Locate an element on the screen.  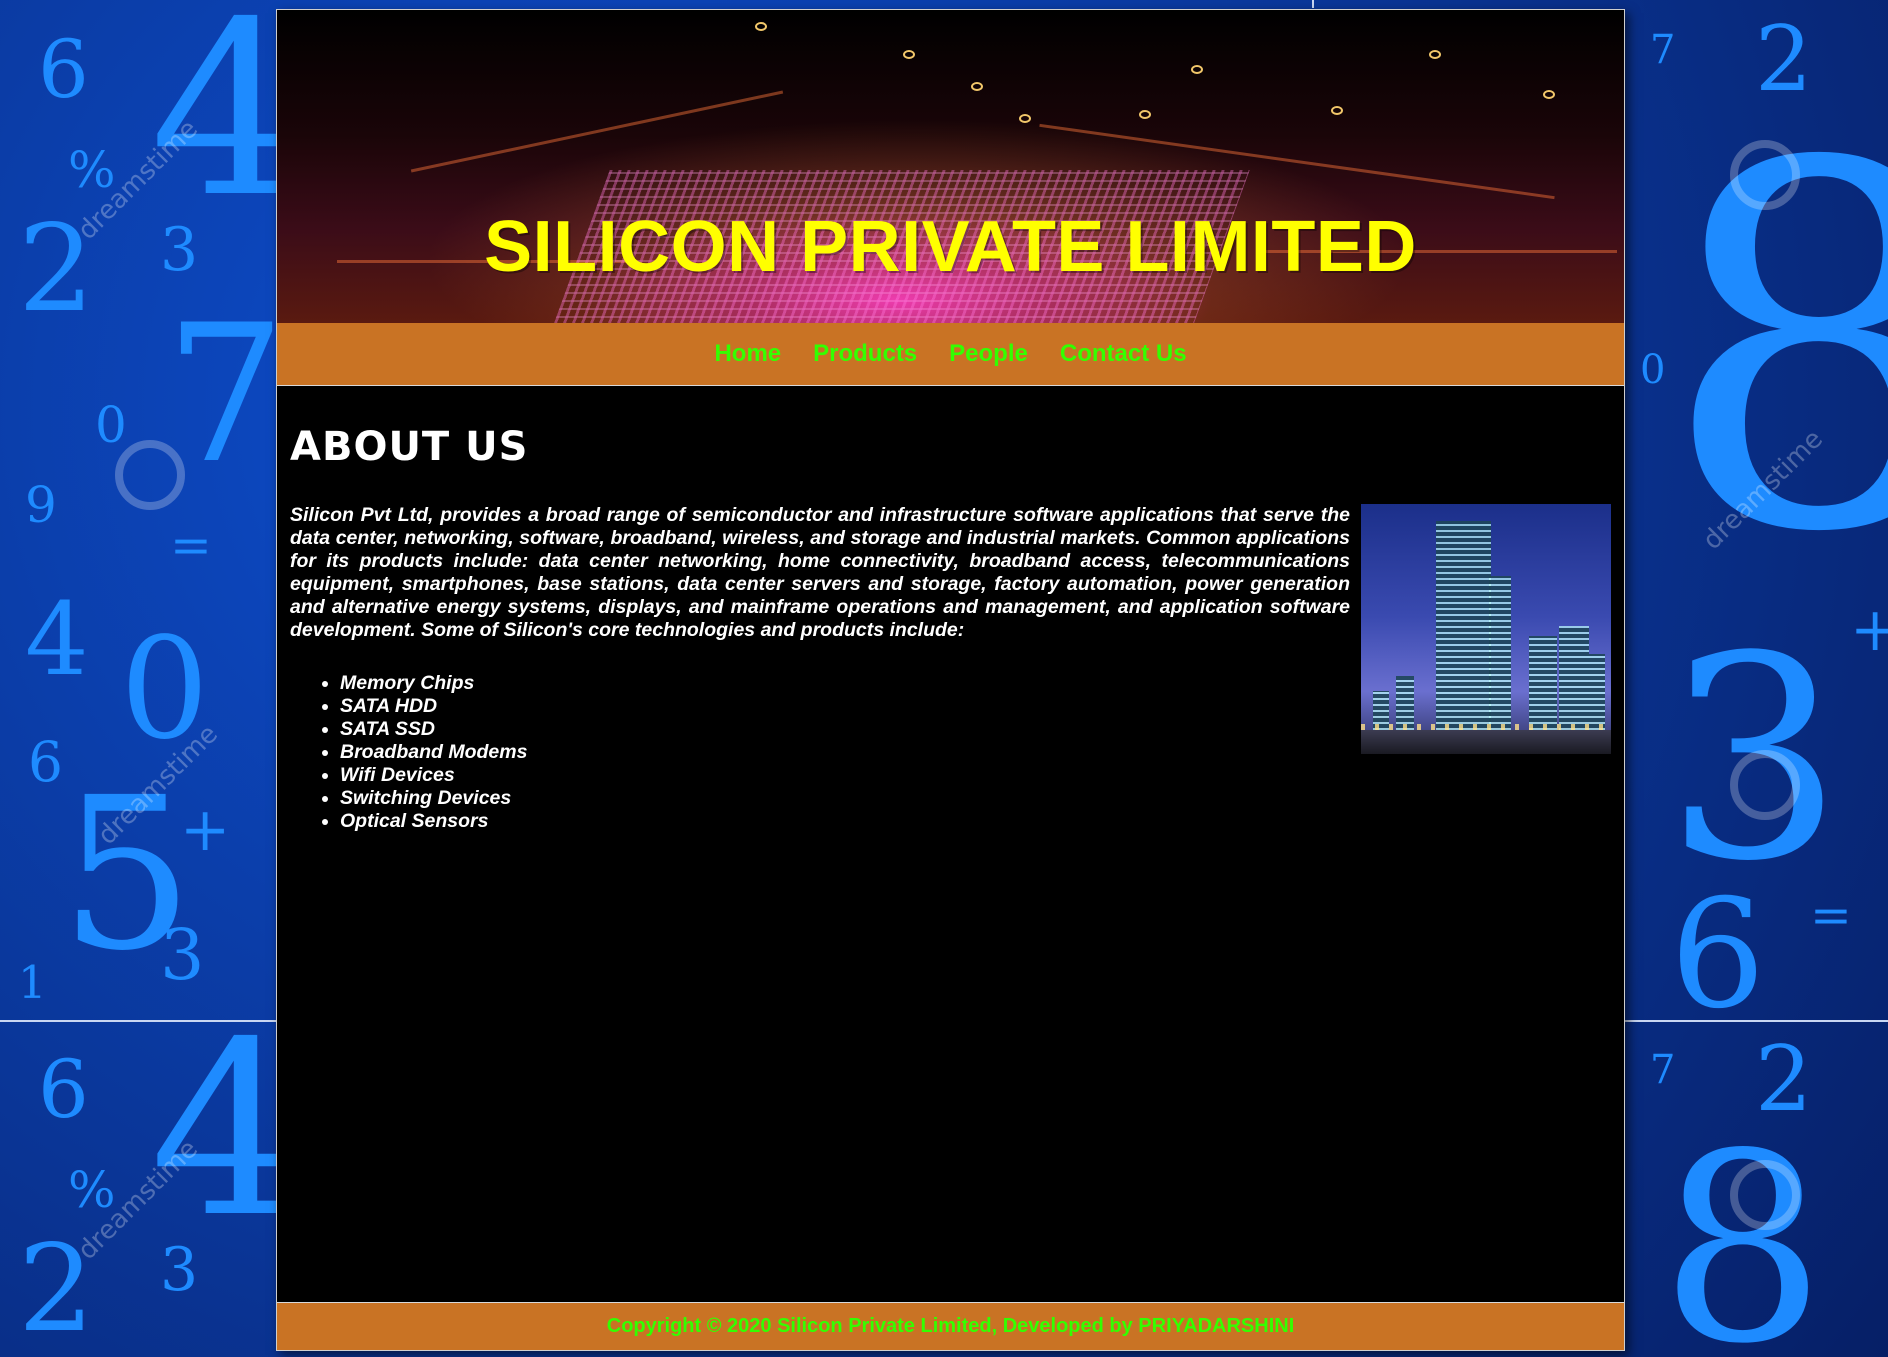
nav-link-people: People is located at coordinates (988, 354).